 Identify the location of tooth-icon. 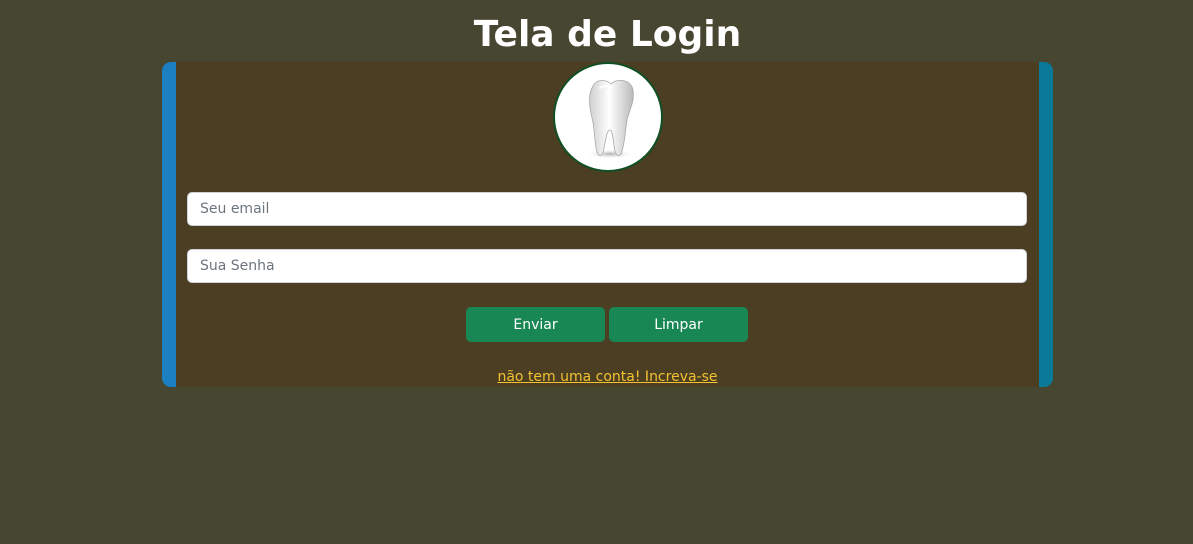
(610, 119).